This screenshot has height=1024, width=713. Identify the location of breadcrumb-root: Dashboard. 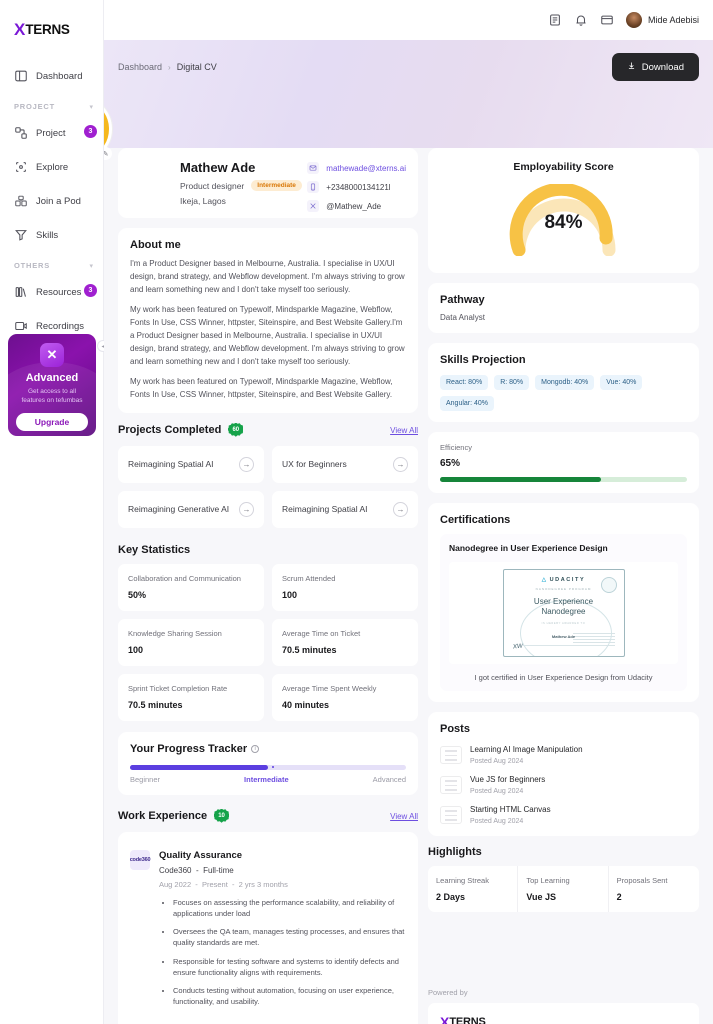
(140, 67).